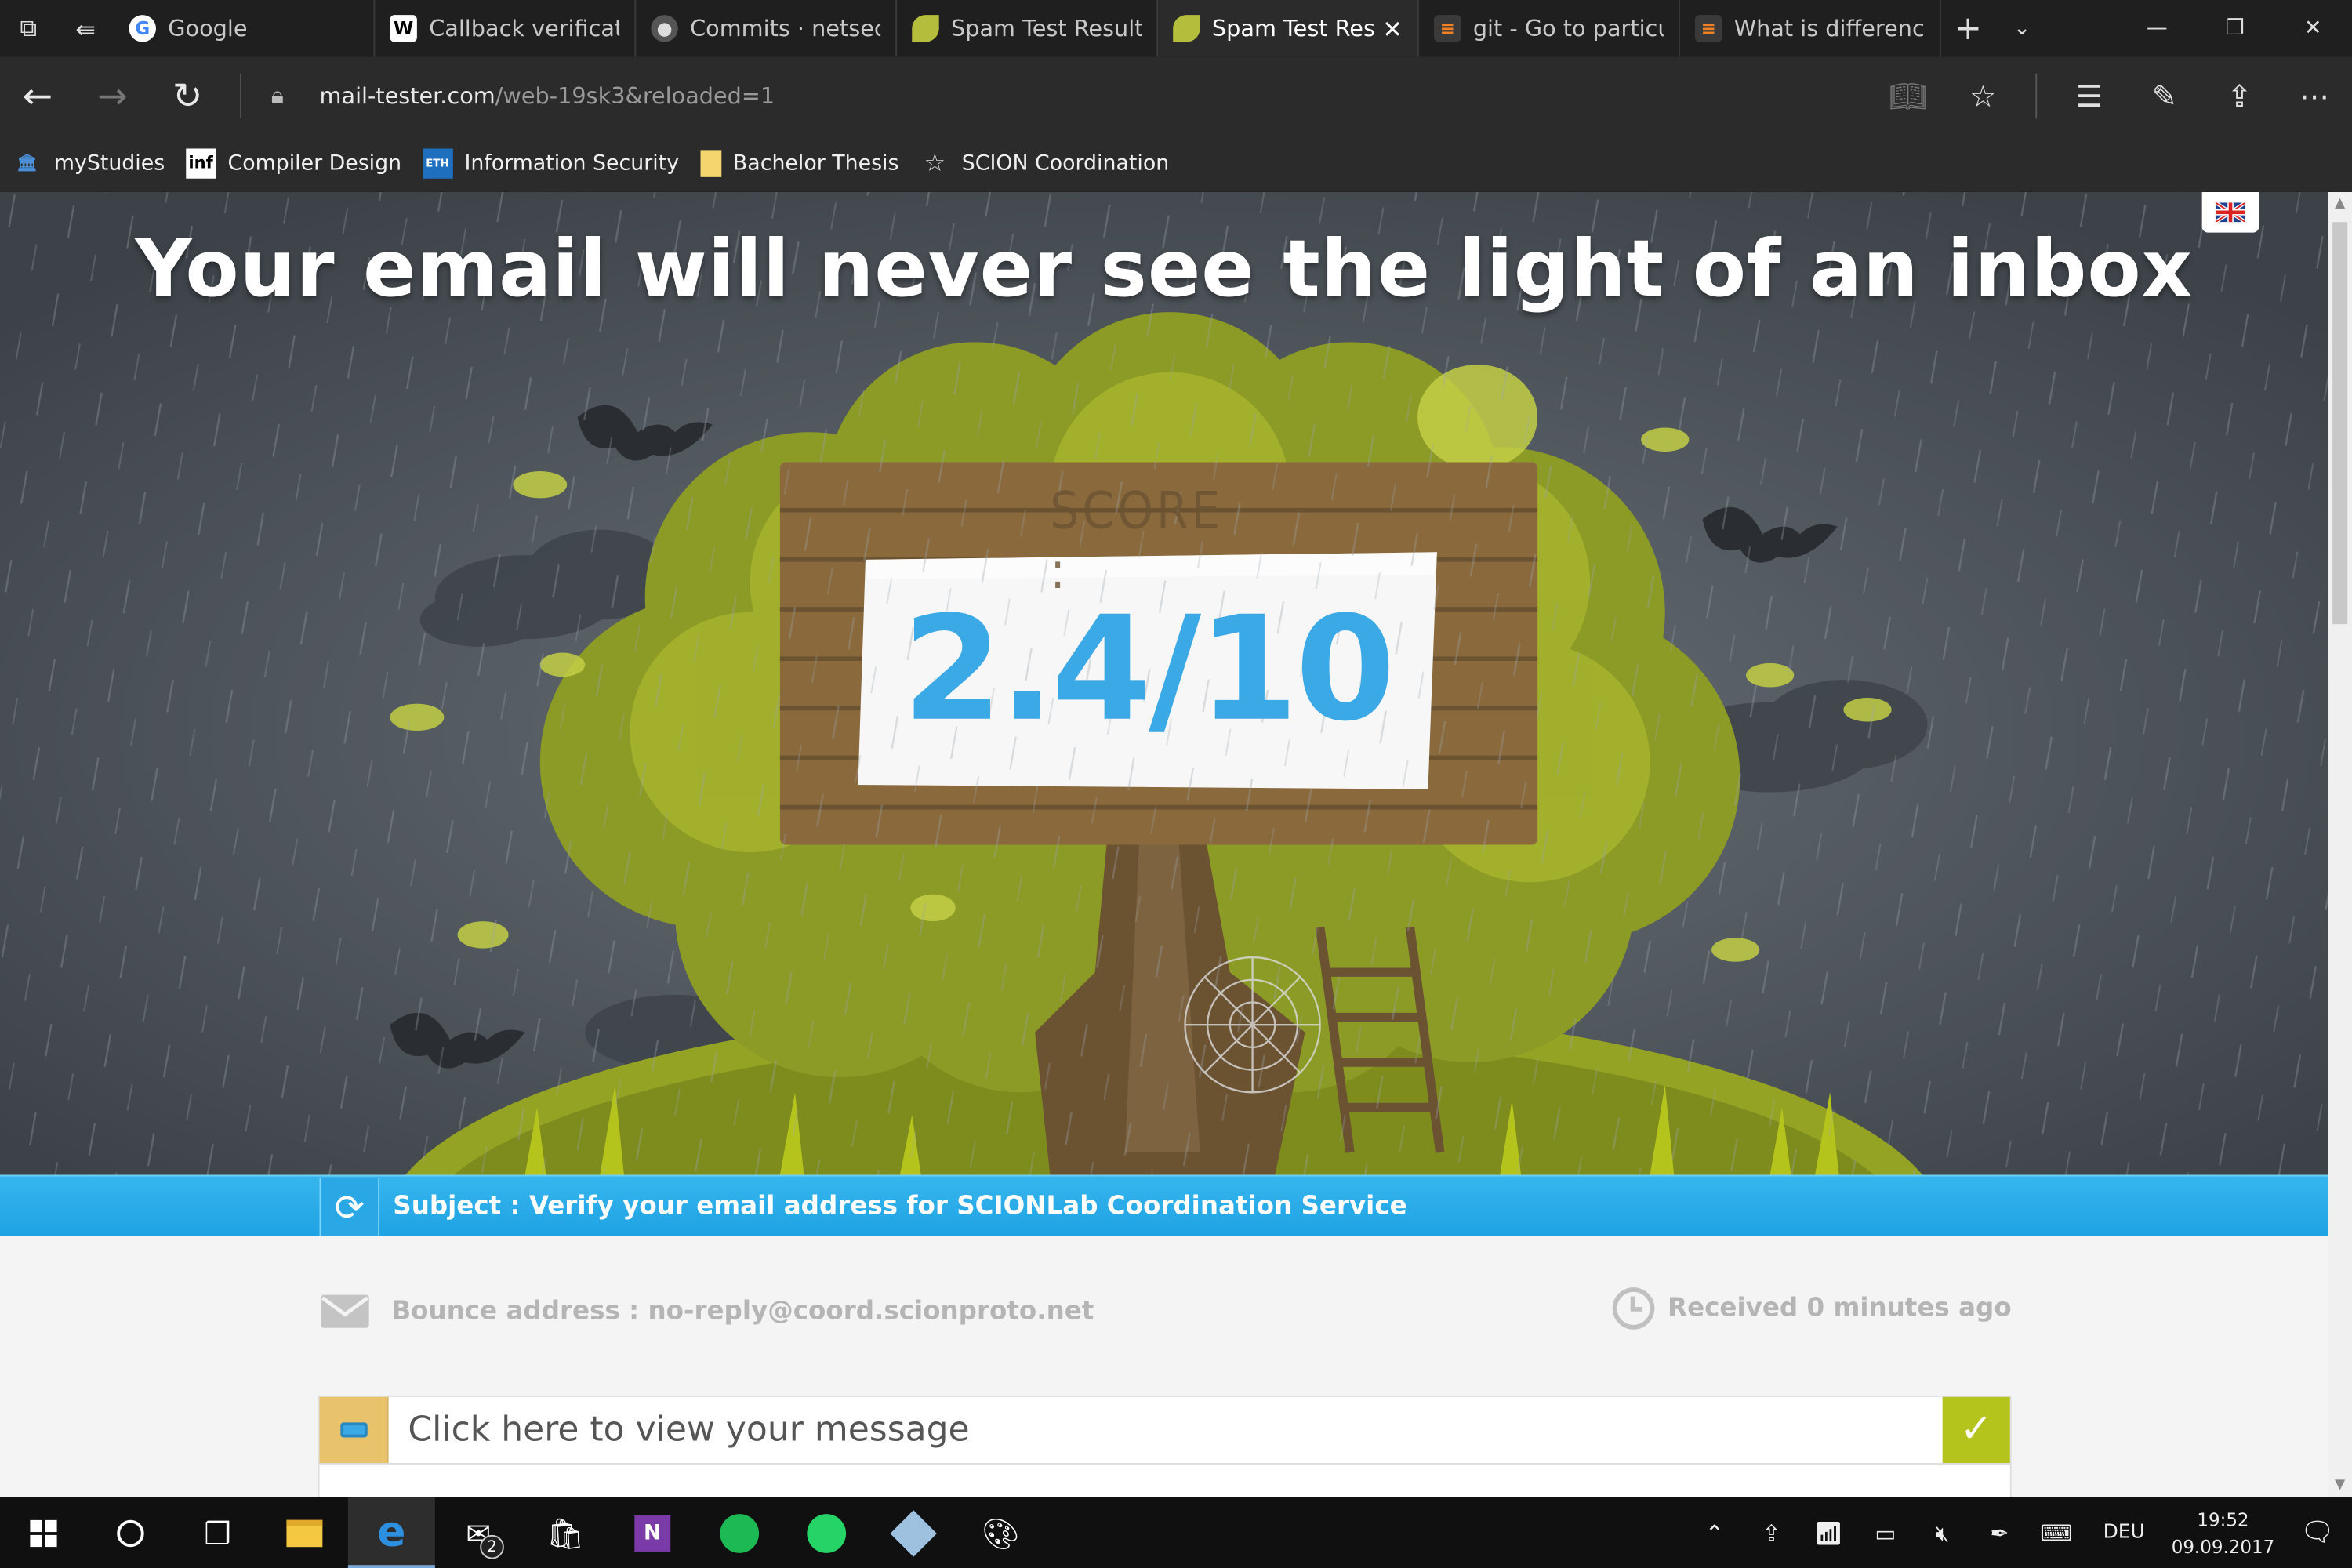 This screenshot has width=2352, height=1568. Describe the element at coordinates (1829, 28) in the screenshot. I see `tab-label: What is difference` at that location.